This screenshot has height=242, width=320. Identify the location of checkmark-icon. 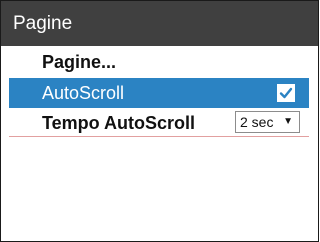
(286, 93).